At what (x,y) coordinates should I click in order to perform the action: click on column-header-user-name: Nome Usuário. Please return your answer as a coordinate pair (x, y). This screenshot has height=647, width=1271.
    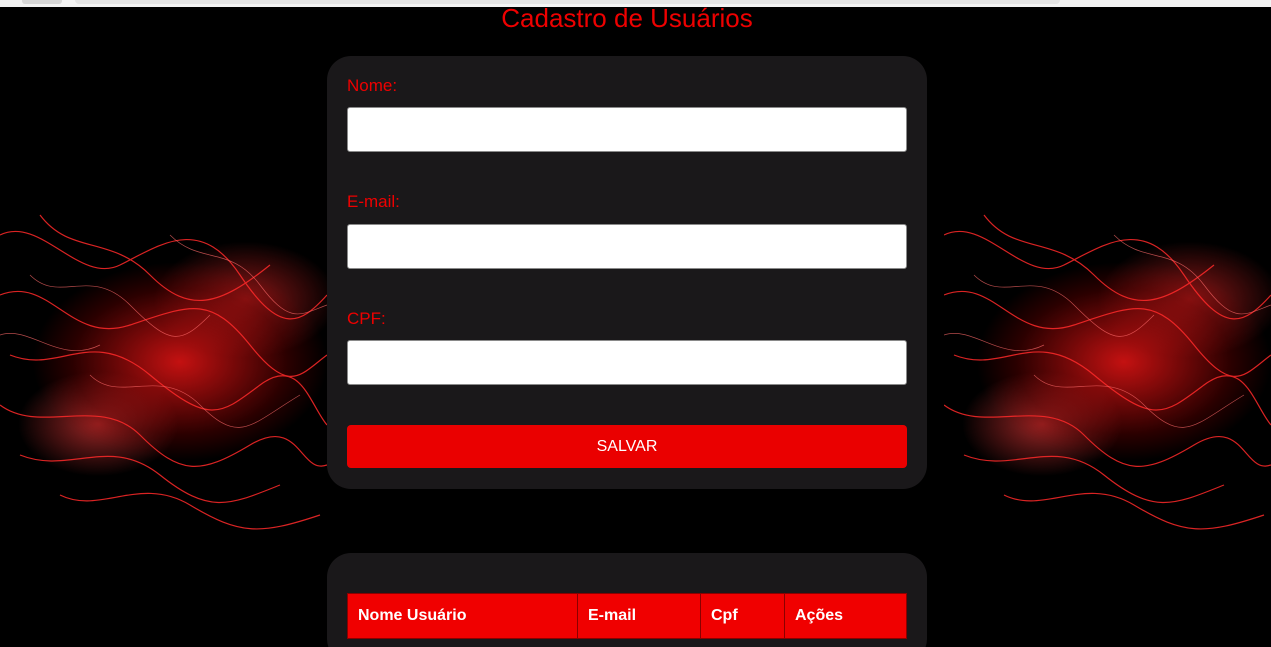
    Looking at the image, I should click on (462, 616).